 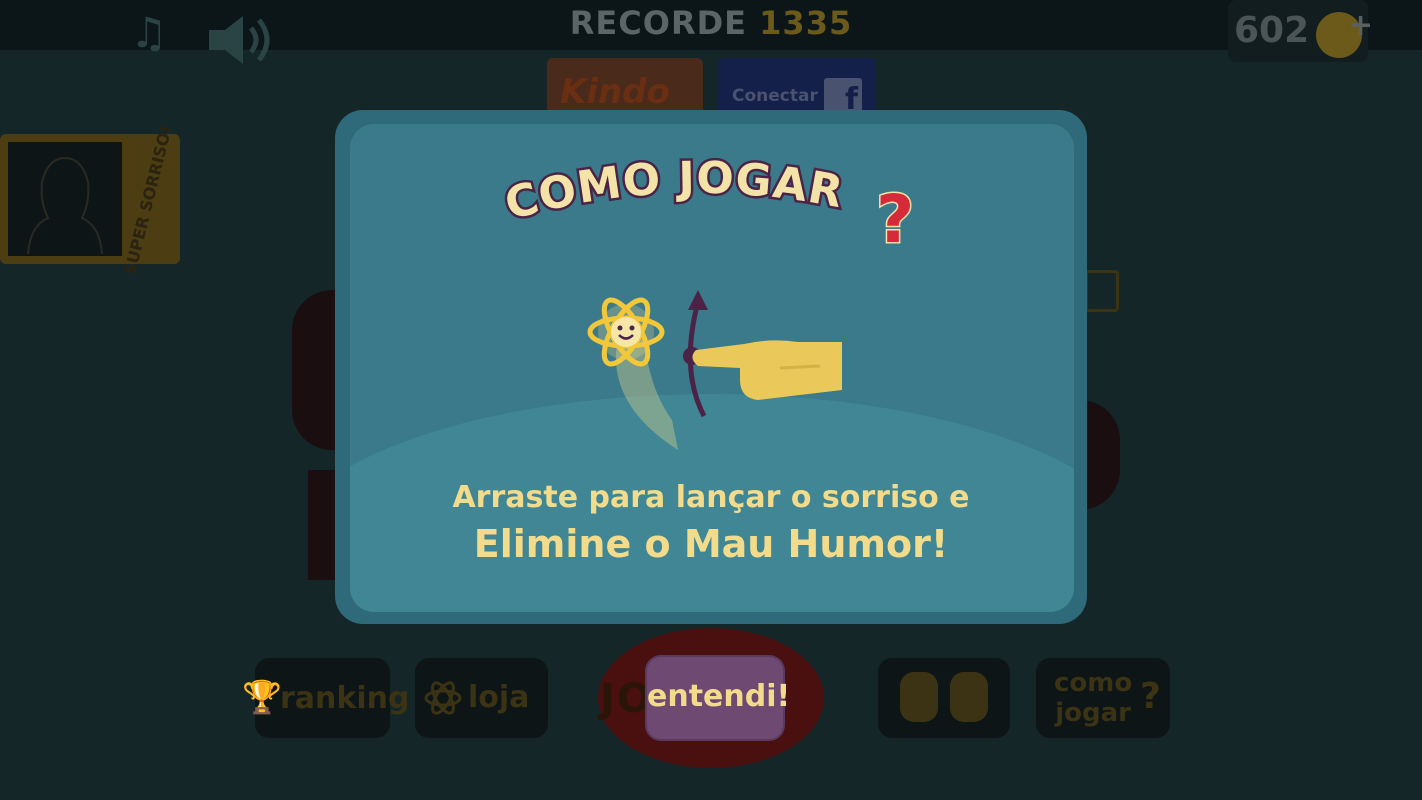 What do you see at coordinates (719, 696) in the screenshot?
I see `confirm-button-label: entendi!` at bounding box center [719, 696].